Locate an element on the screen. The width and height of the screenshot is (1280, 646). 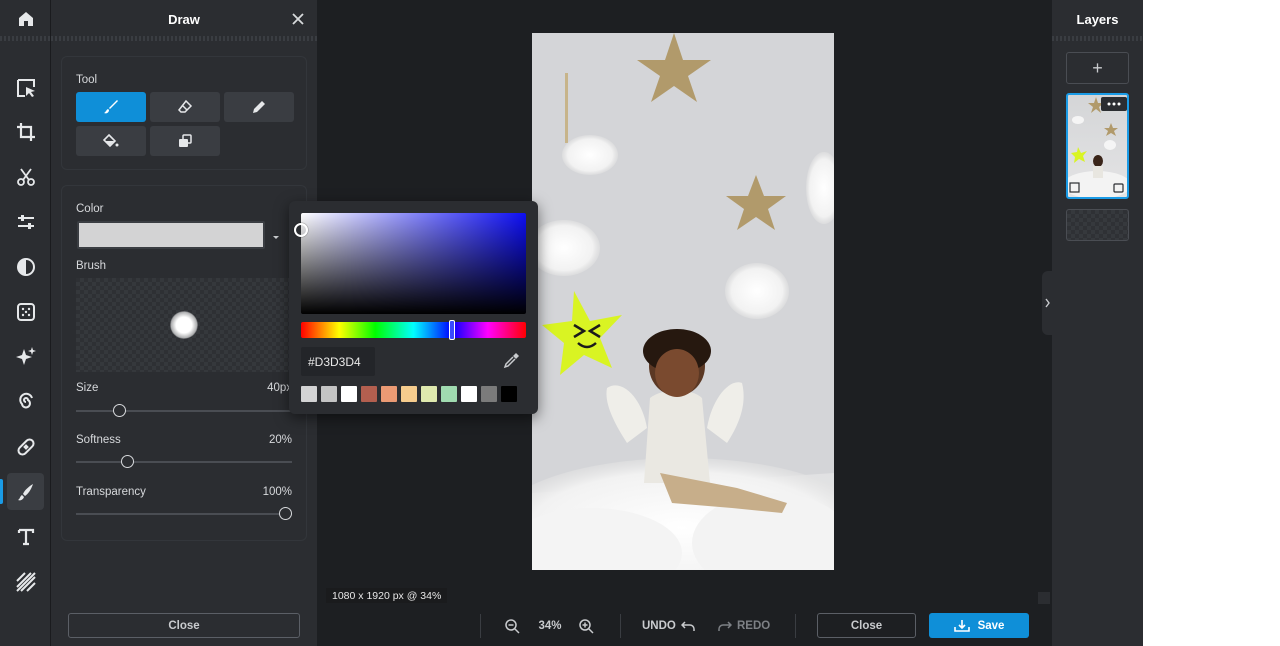
saturation-knob is located at coordinates (301, 230).